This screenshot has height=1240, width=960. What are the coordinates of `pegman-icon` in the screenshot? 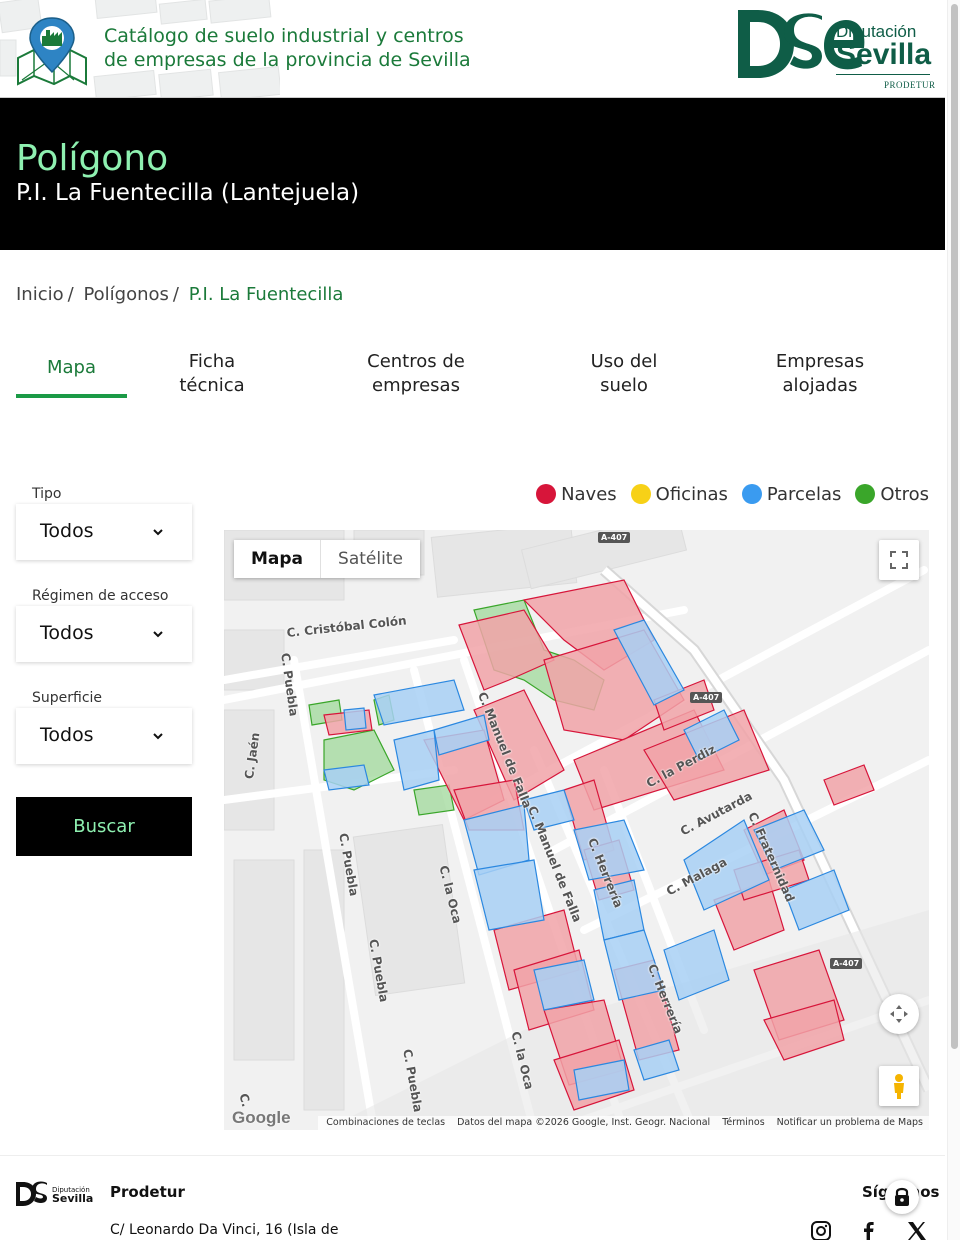 It's located at (899, 1086).